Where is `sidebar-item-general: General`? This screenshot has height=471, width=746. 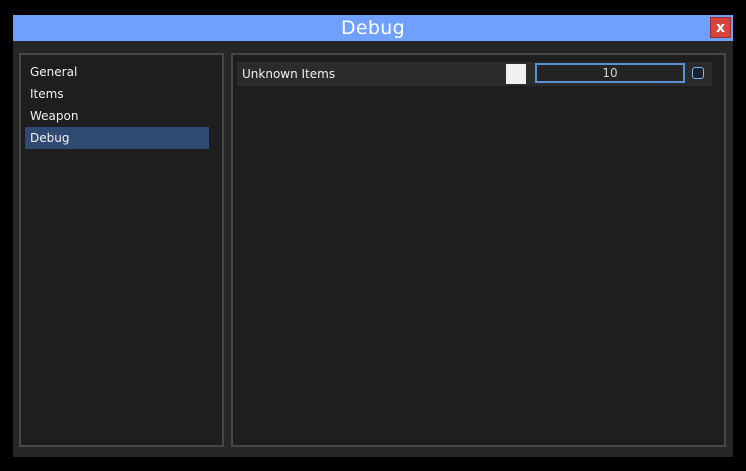 sidebar-item-general: General is located at coordinates (117, 72).